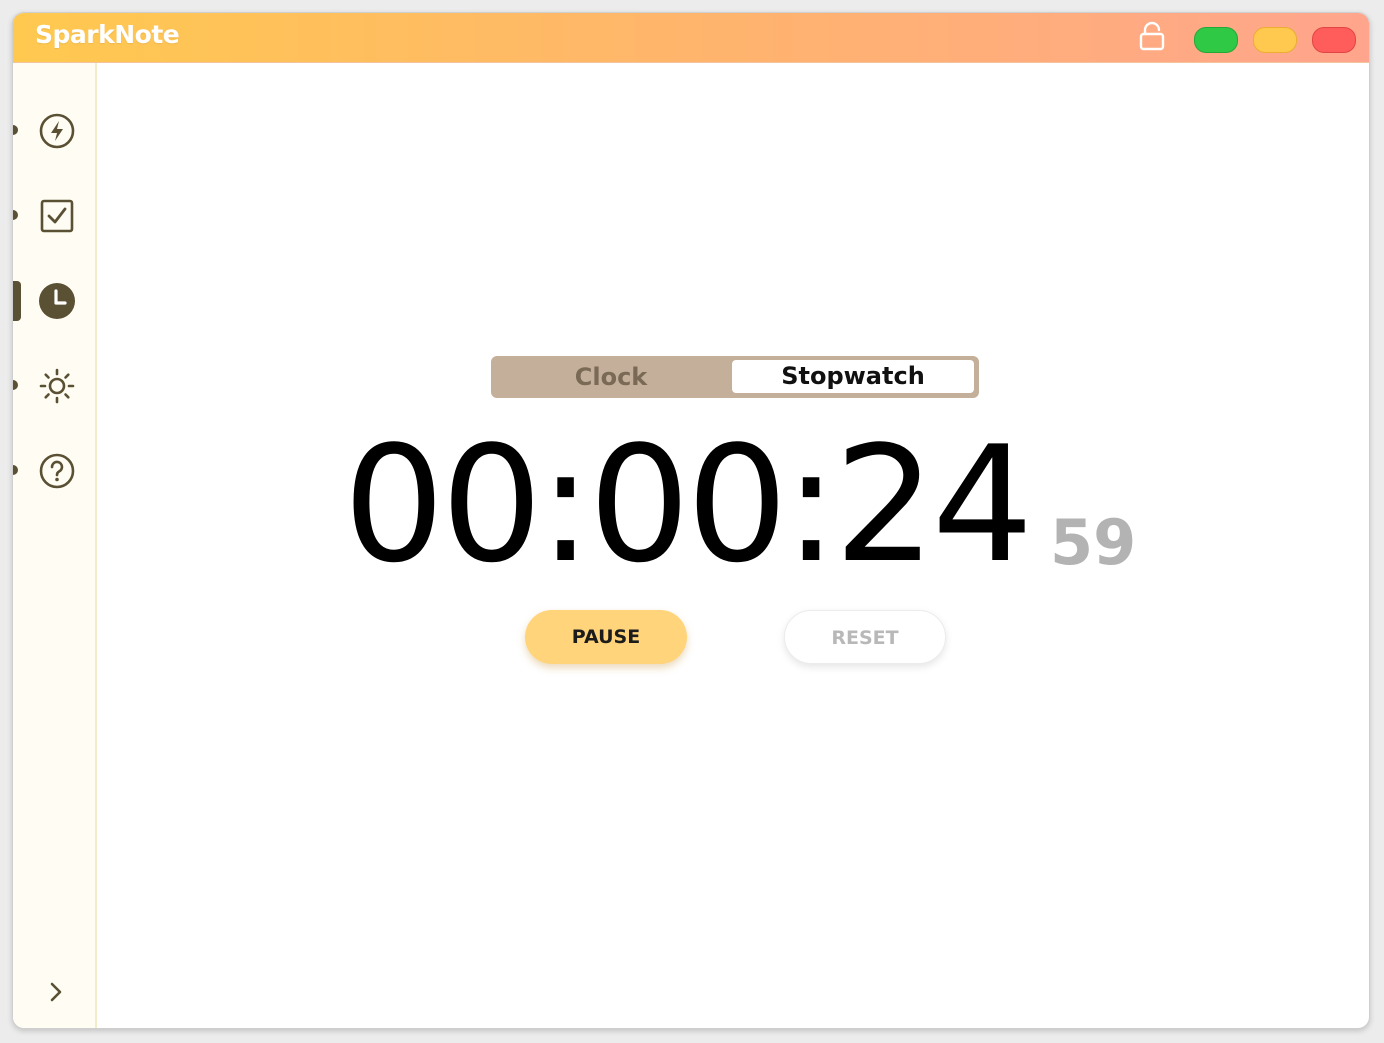 This screenshot has height=1043, width=1384. What do you see at coordinates (57, 131) in the screenshot?
I see `lightning-icon` at bounding box center [57, 131].